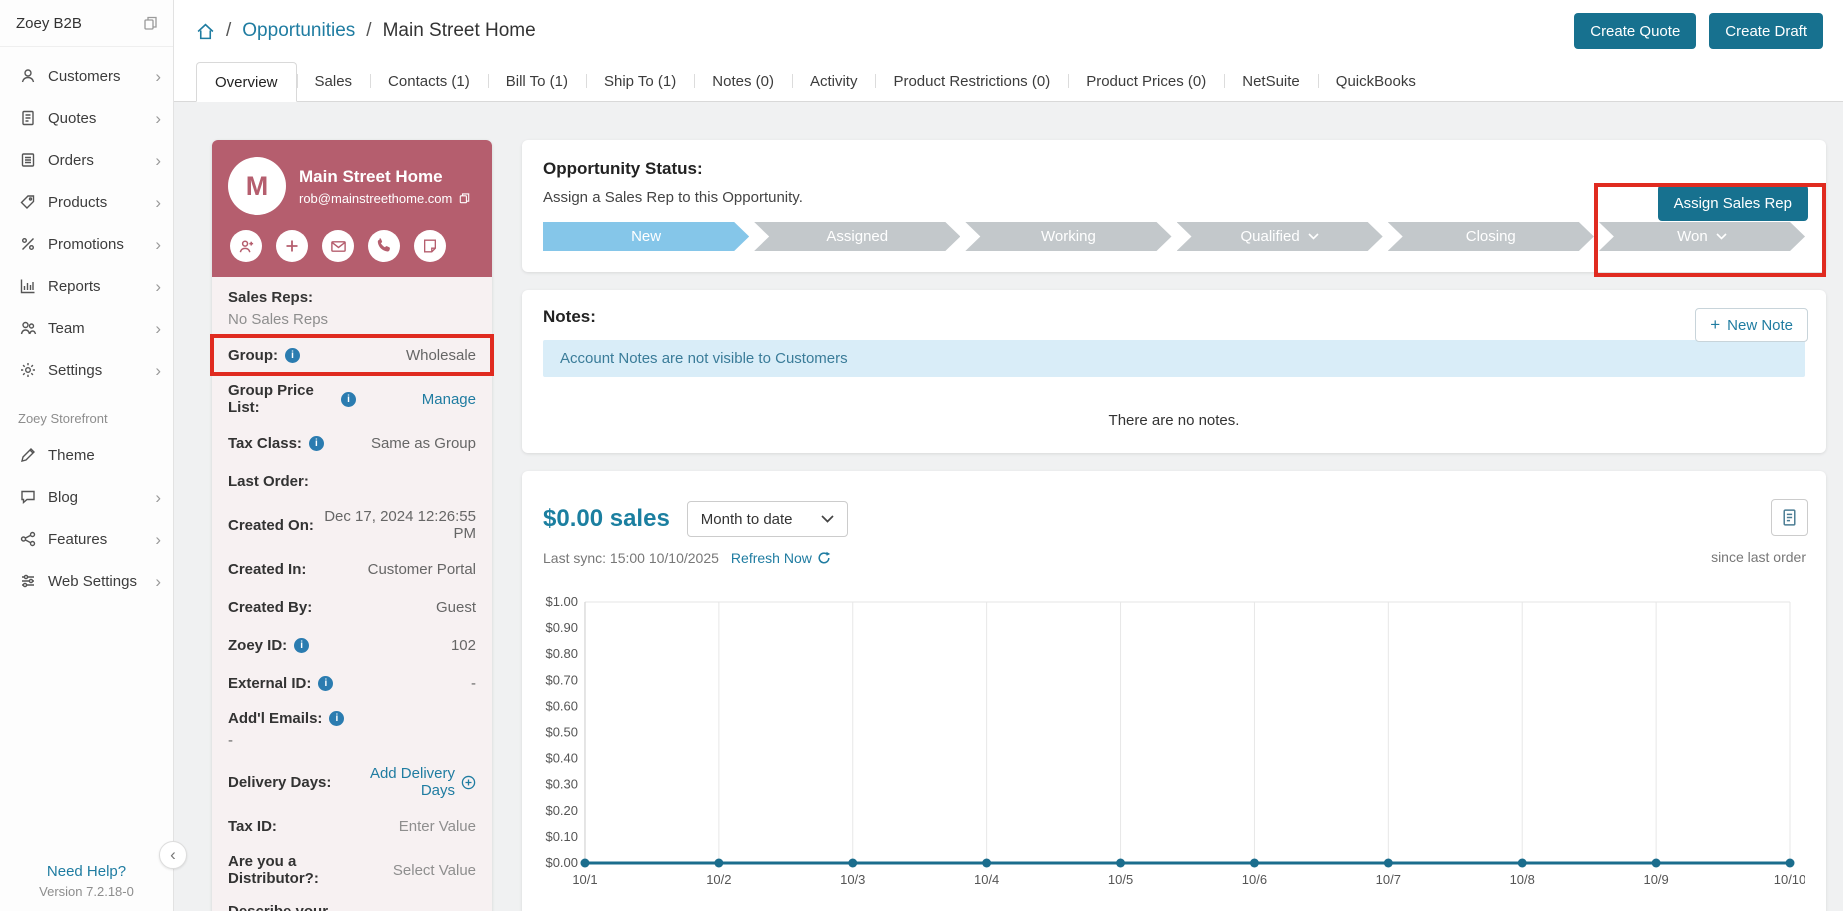 The image size is (1843, 911). What do you see at coordinates (1732, 203) in the screenshot?
I see `assign-sales-rep-button: Assign Sales Rep` at bounding box center [1732, 203].